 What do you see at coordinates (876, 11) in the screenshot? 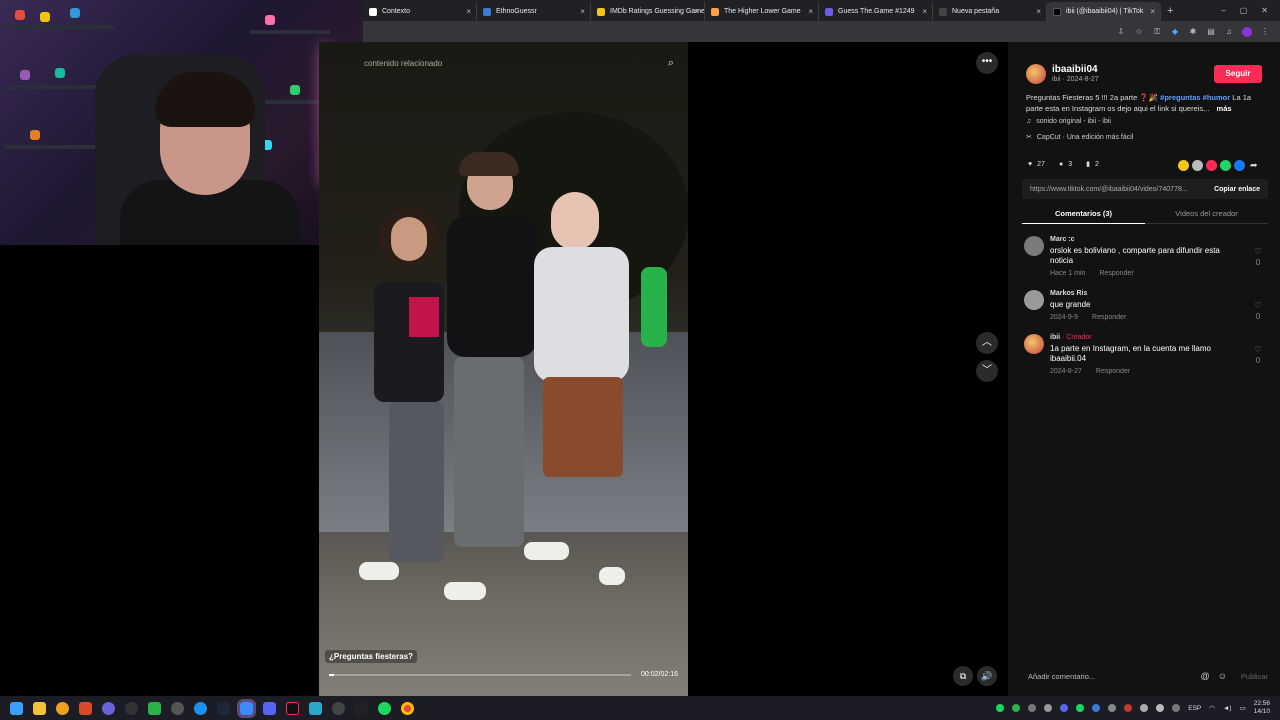
I see `tab-guess-the-game: Guess The.Game #1249 ×` at bounding box center [876, 11].